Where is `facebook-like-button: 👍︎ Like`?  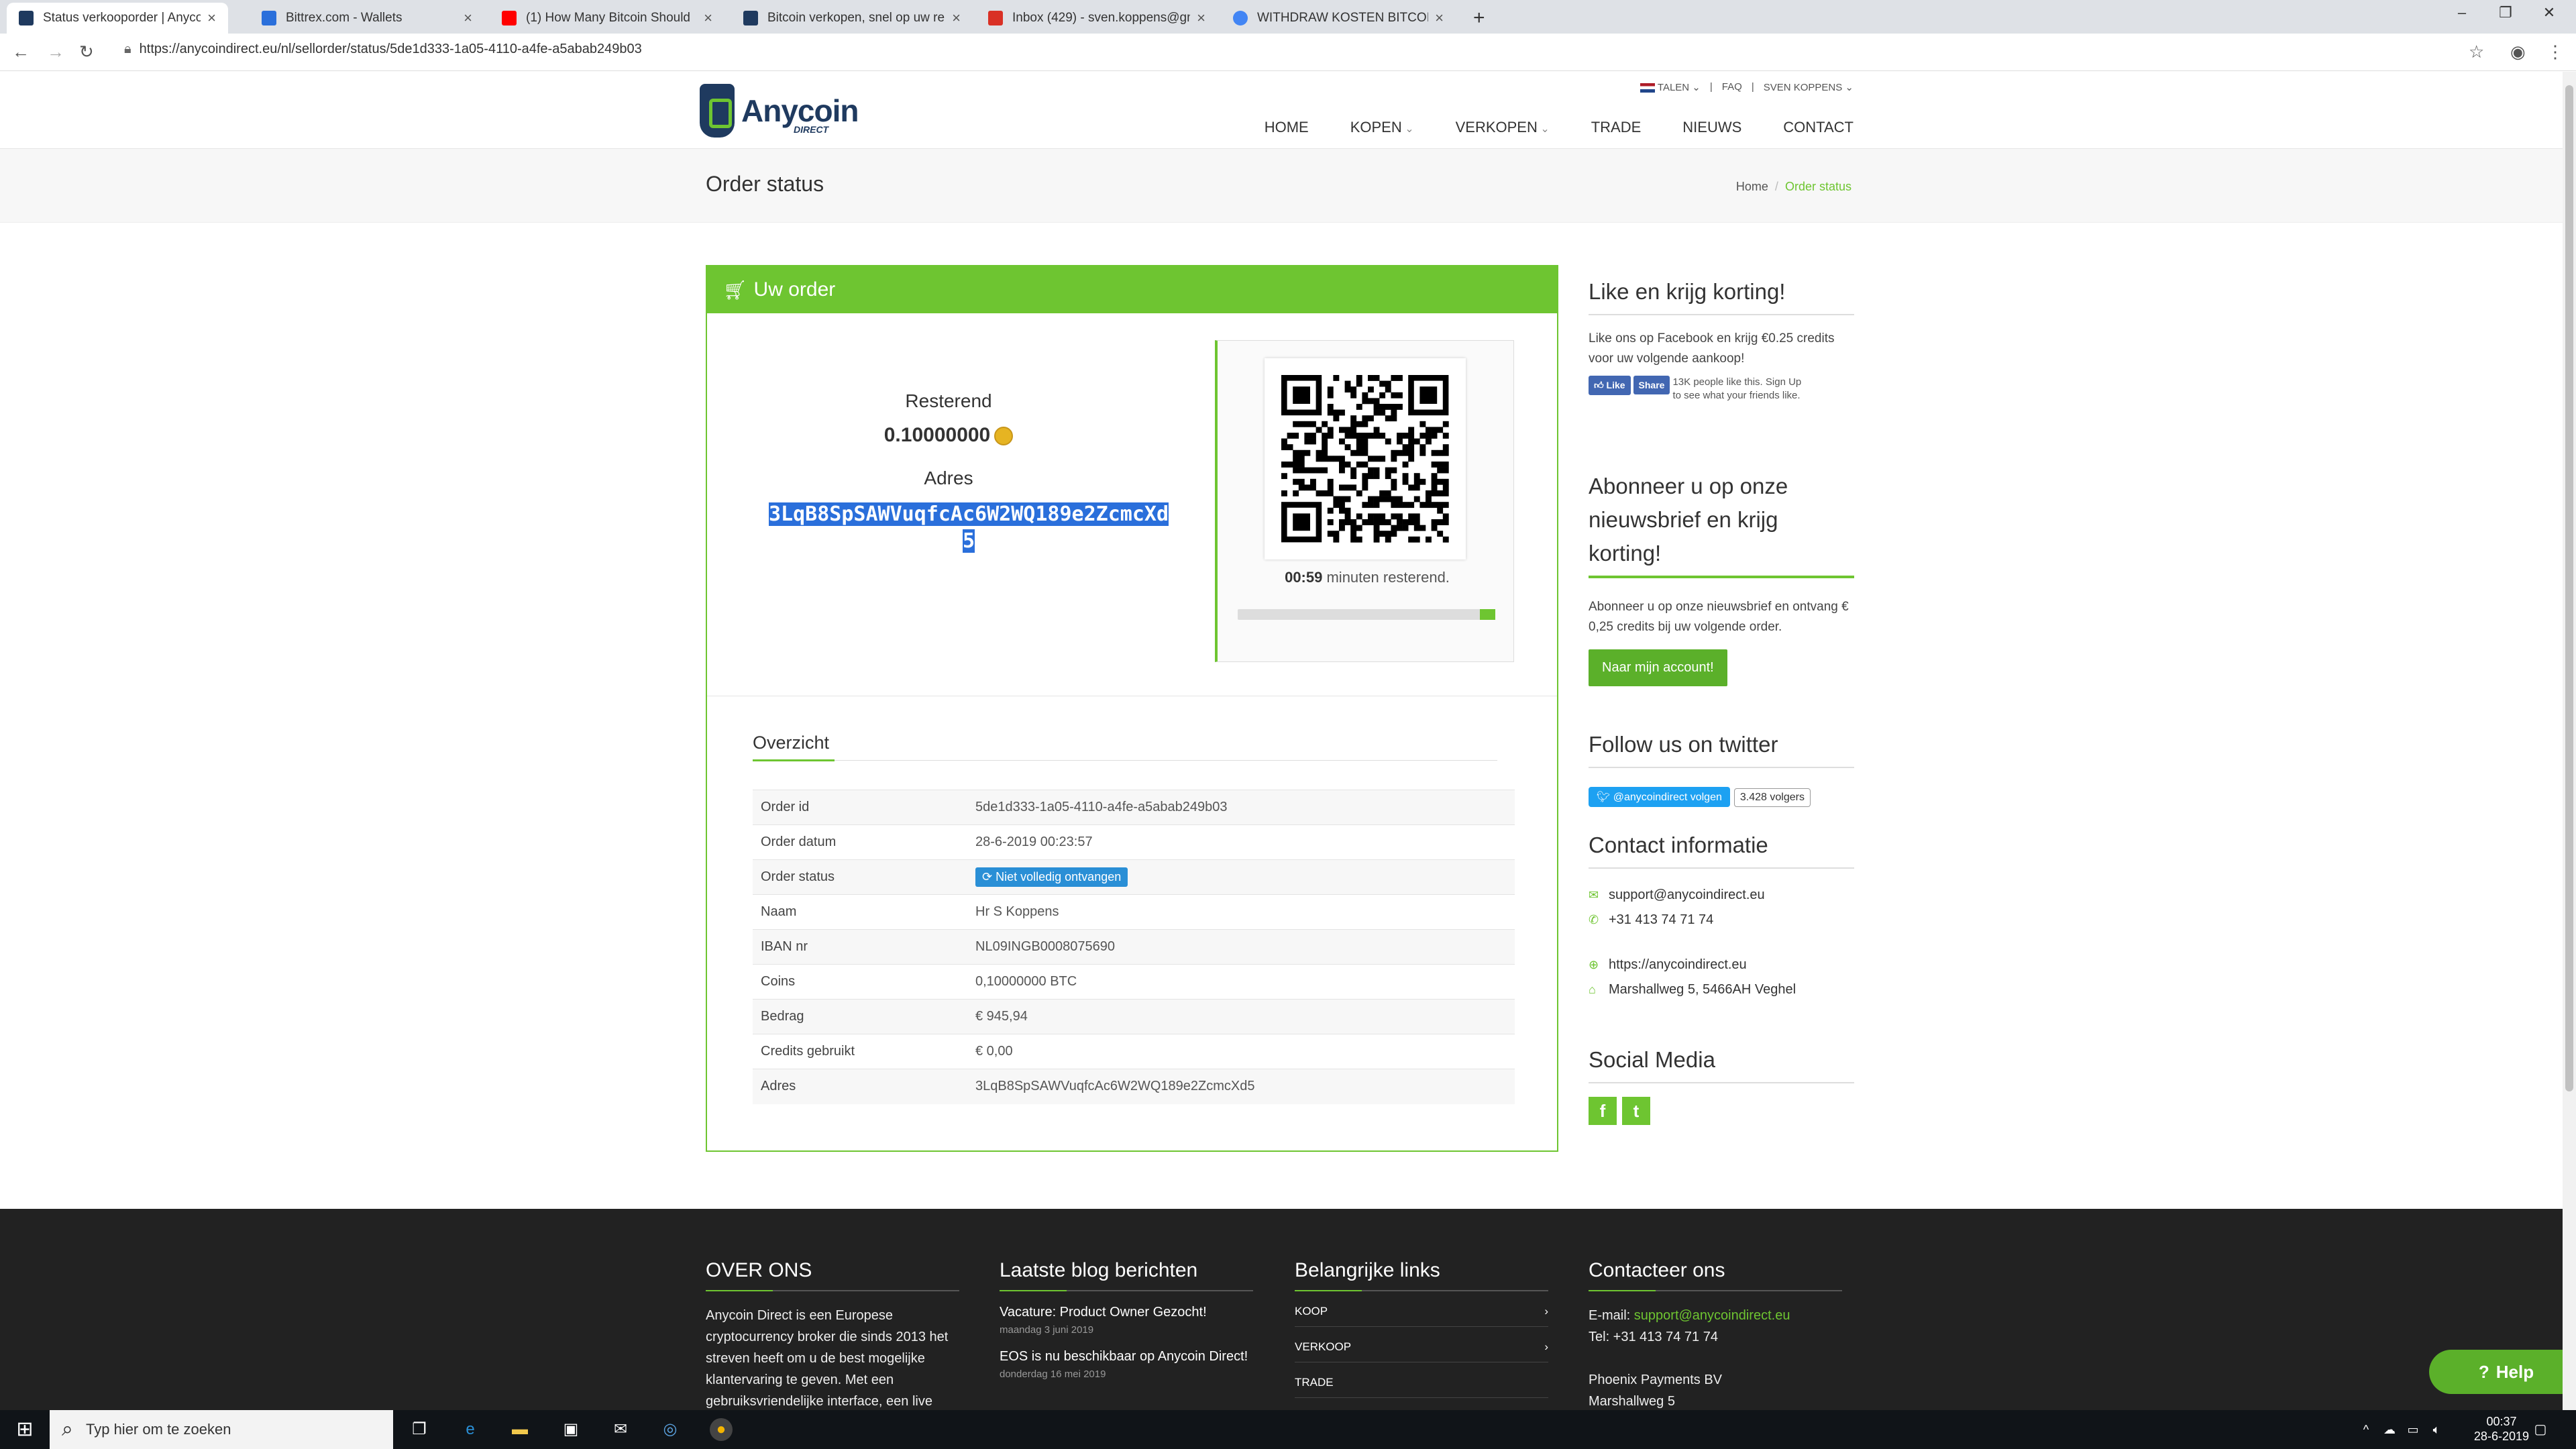
facebook-like-button: 👍︎ Like is located at coordinates (1610, 385).